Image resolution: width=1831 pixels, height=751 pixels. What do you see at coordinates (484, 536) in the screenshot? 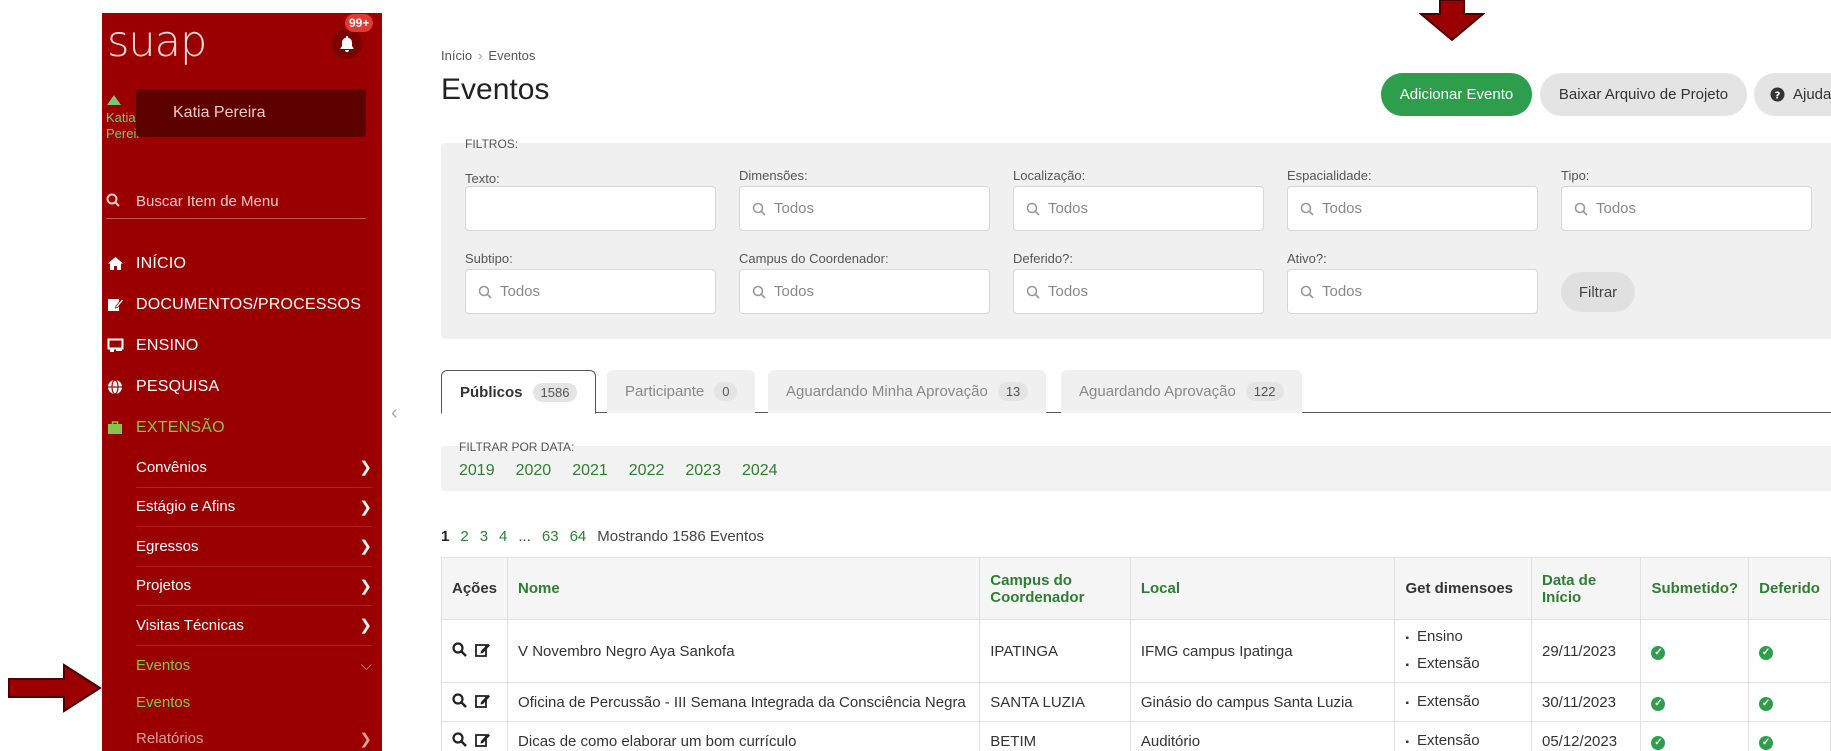
I see `page-link: 3` at bounding box center [484, 536].